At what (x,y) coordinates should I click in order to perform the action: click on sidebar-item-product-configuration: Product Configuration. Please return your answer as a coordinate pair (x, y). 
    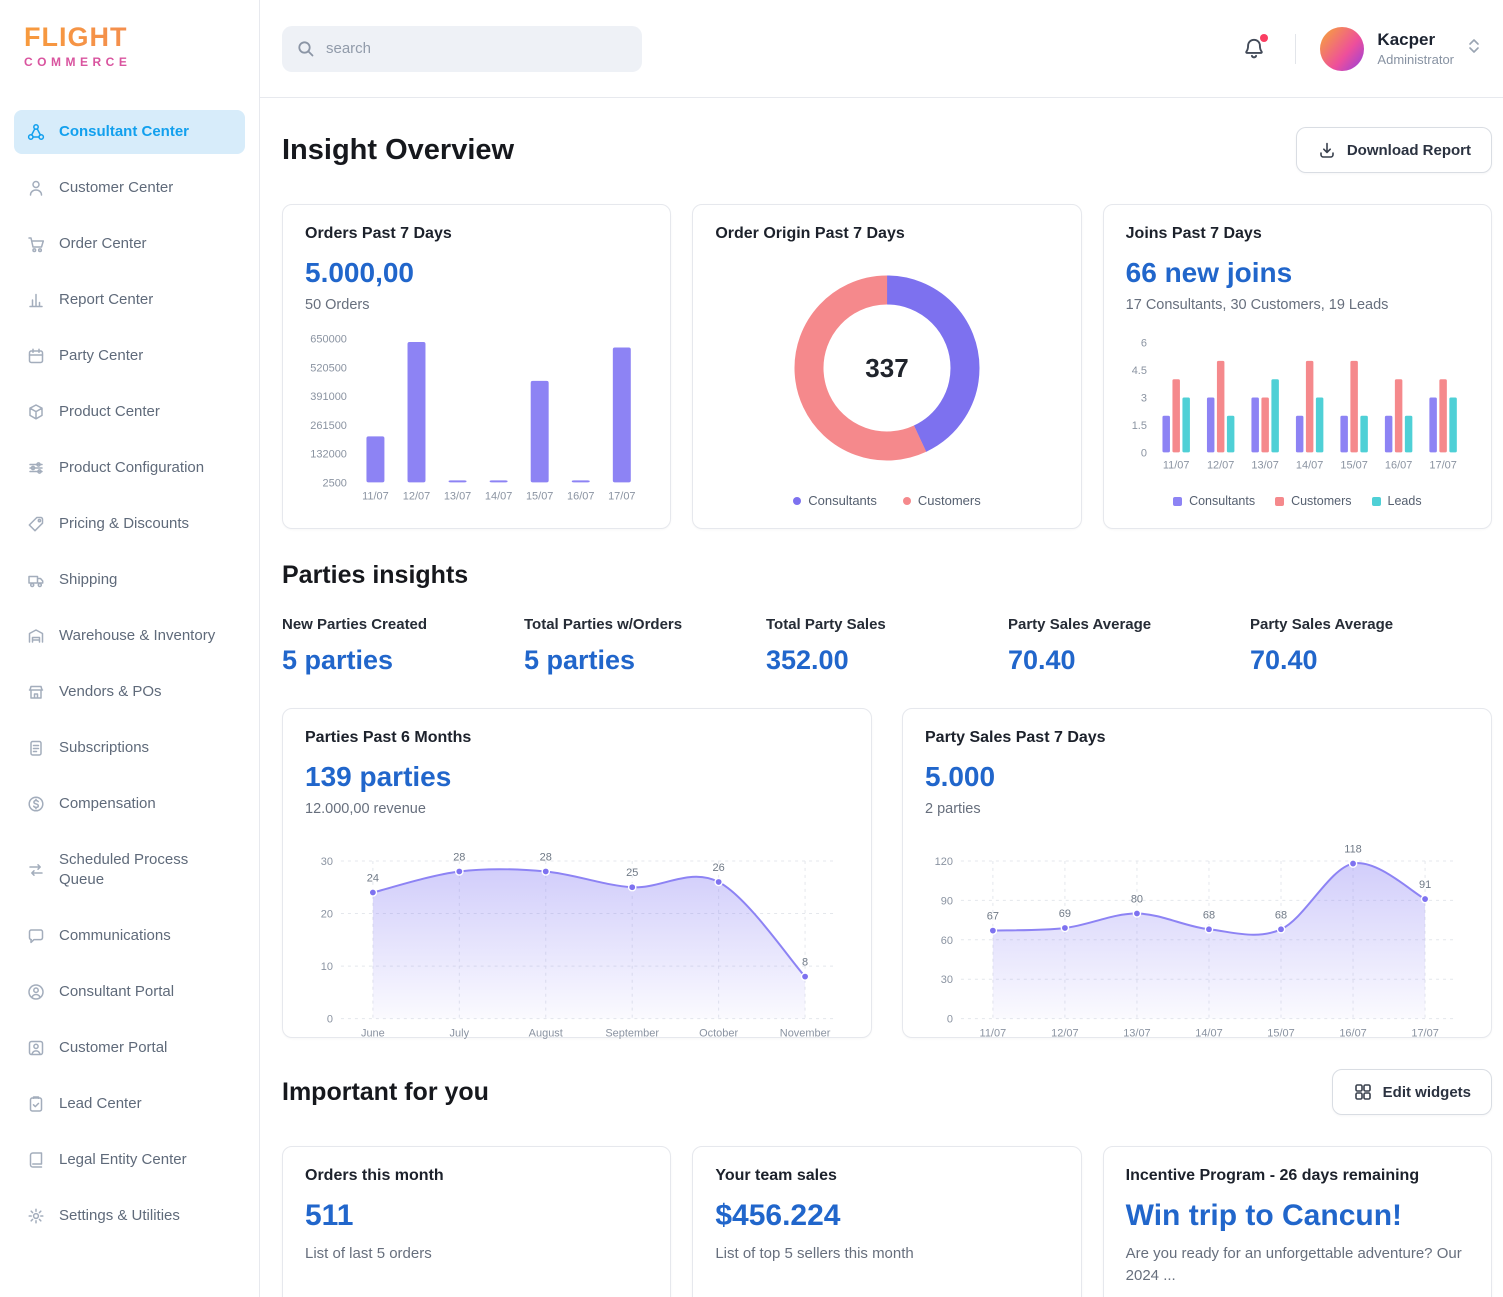
    Looking at the image, I should click on (129, 468).